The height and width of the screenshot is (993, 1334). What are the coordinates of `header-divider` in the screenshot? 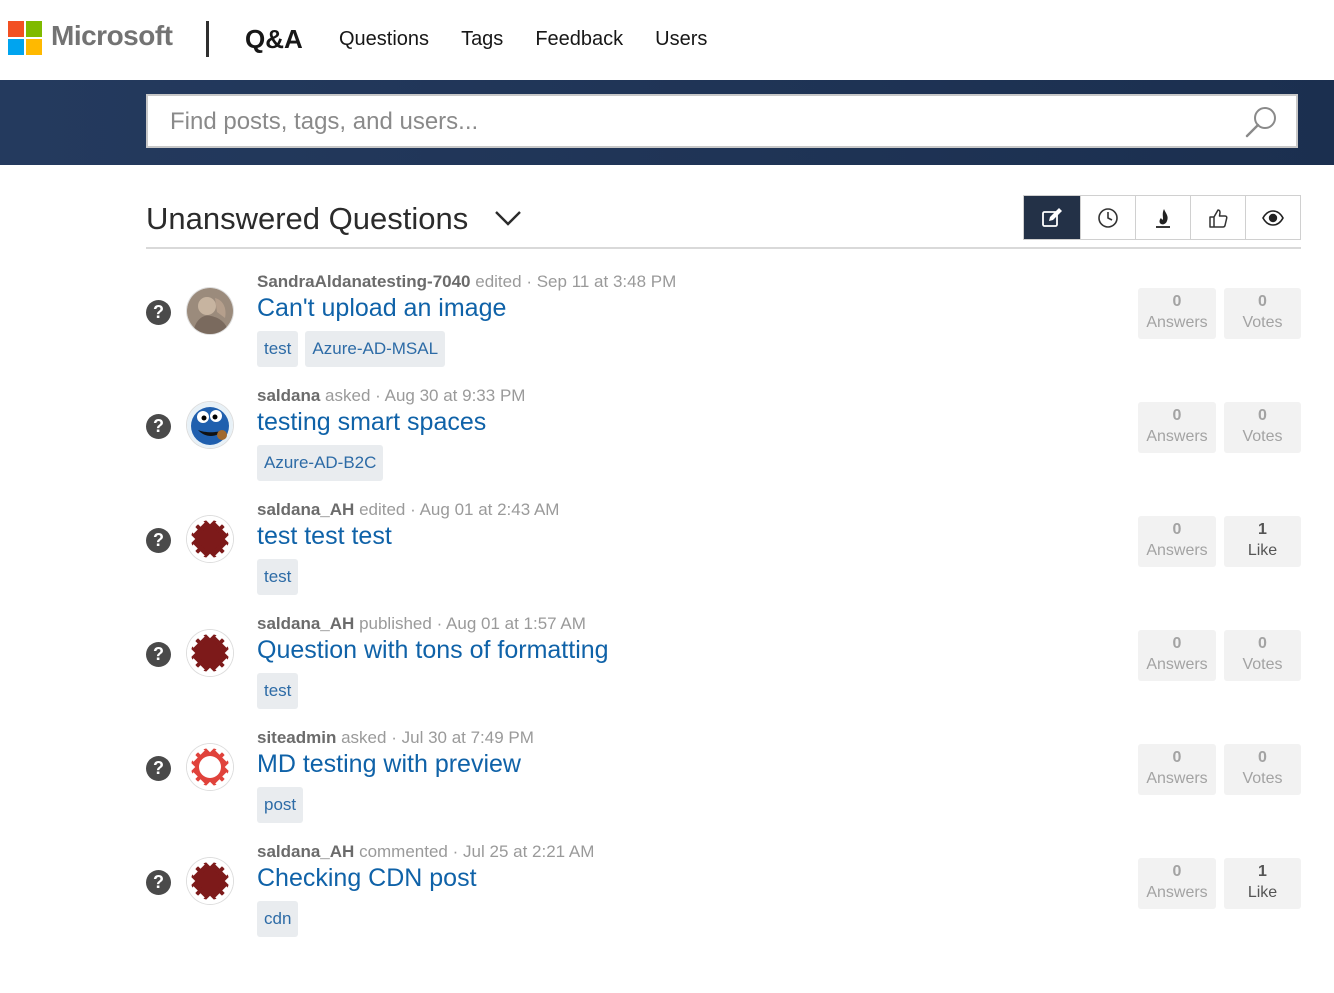 It's located at (207, 39).